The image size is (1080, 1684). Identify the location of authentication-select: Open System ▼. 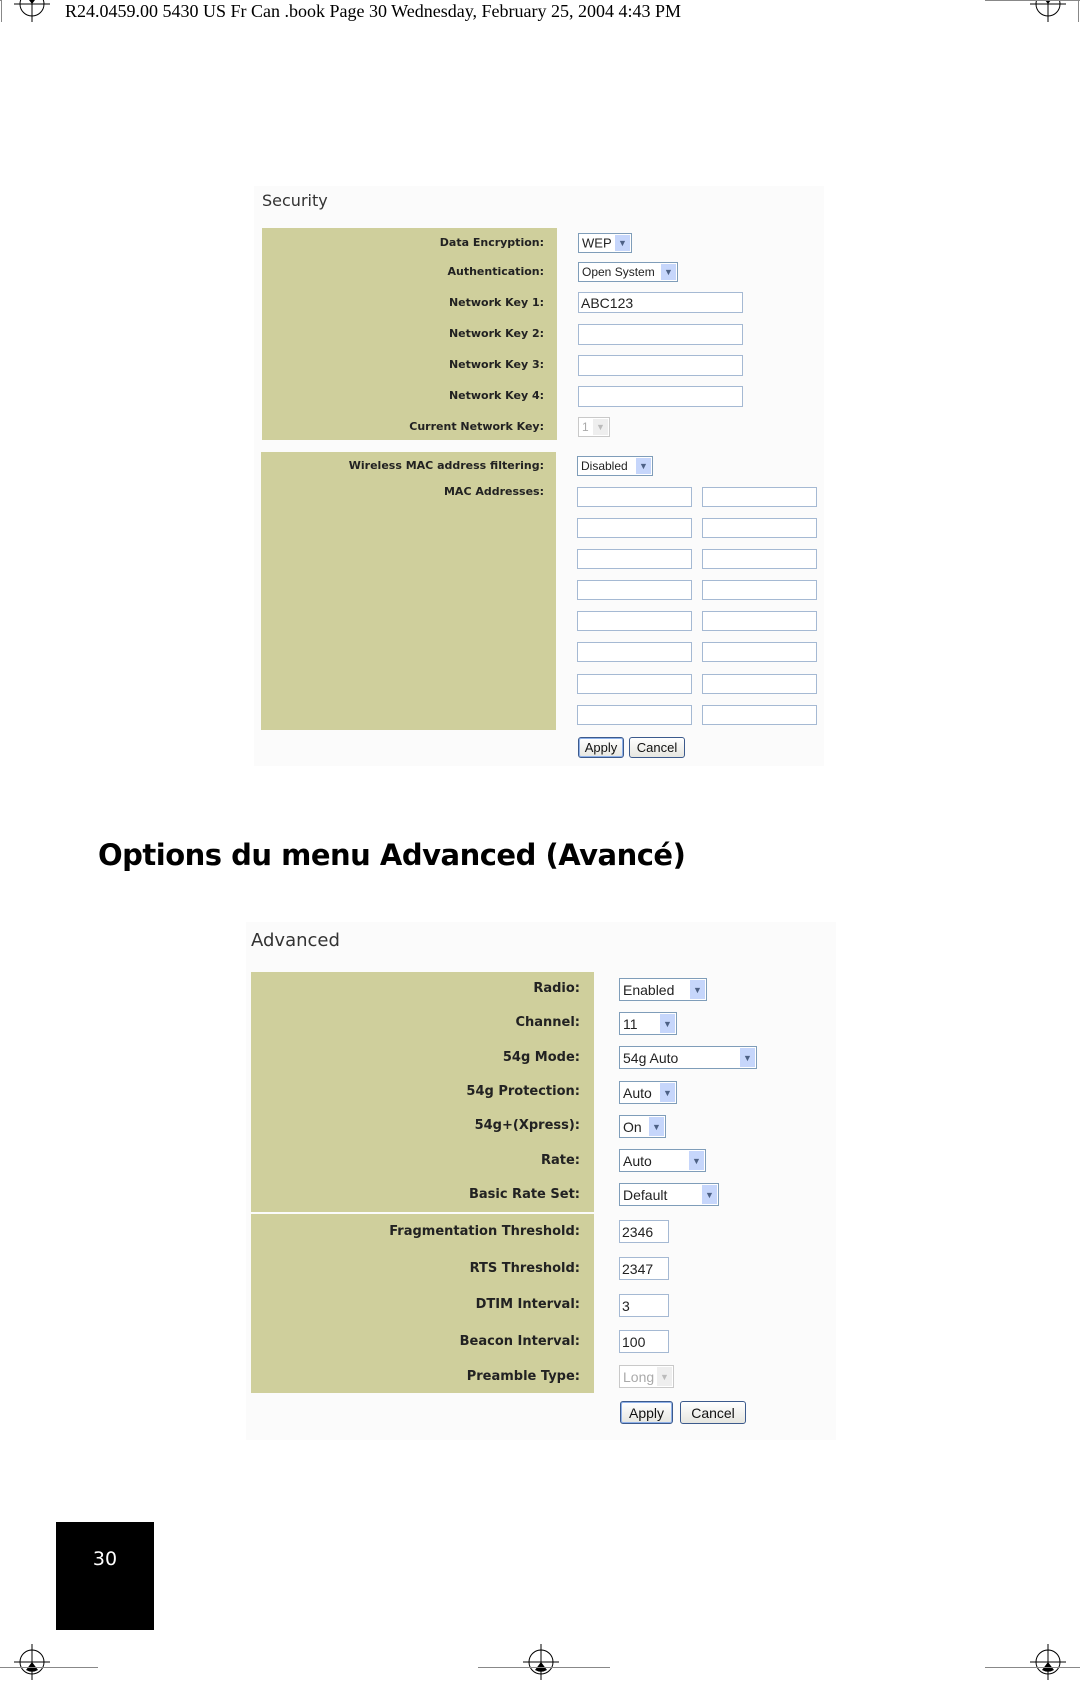
(628, 272).